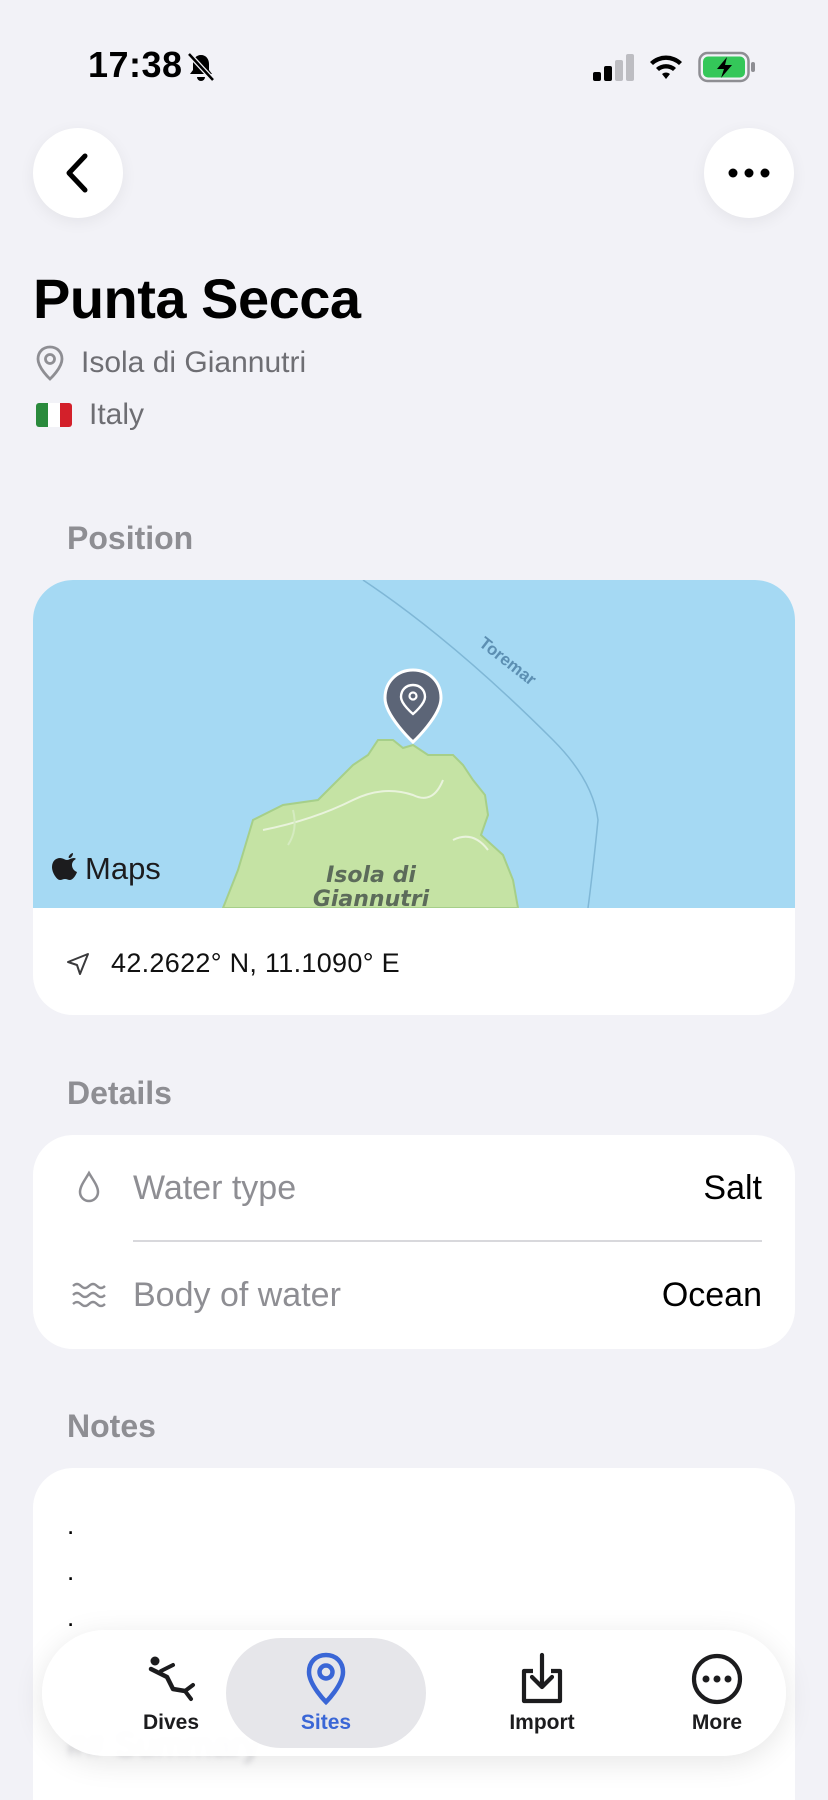 Image resolution: width=828 pixels, height=1800 pixels. What do you see at coordinates (255, 963) in the screenshot?
I see `coordinates-text: 42.2622° N, 11.1090° E` at bounding box center [255, 963].